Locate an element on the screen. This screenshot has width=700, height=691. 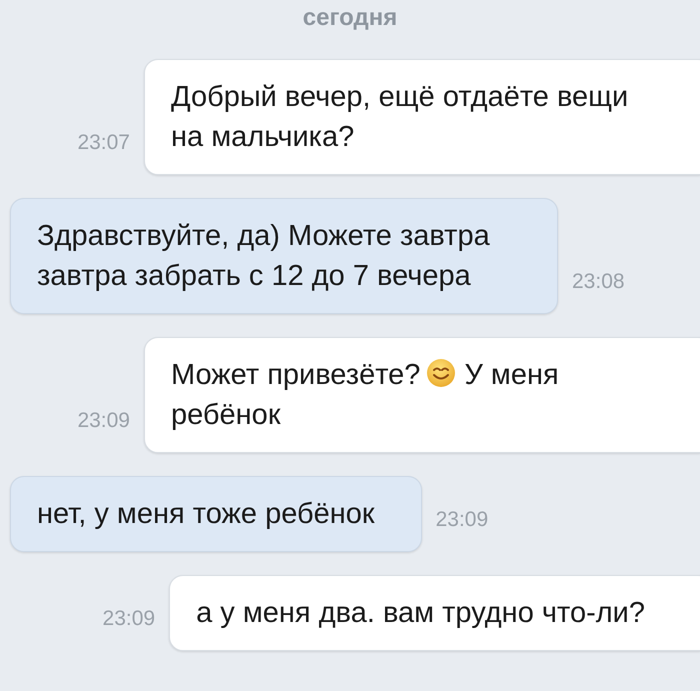
message-text: ребёнок is located at coordinates (226, 415).